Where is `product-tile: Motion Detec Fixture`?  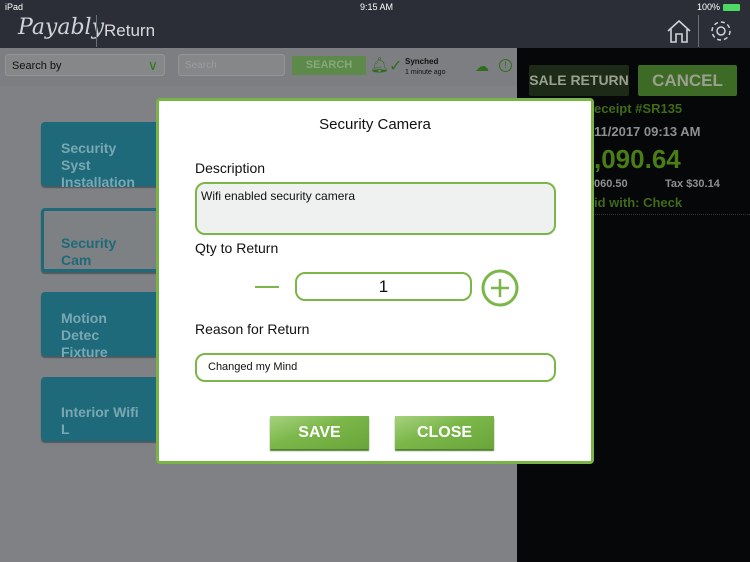 product-tile: Motion Detec Fixture is located at coordinates (103, 326).